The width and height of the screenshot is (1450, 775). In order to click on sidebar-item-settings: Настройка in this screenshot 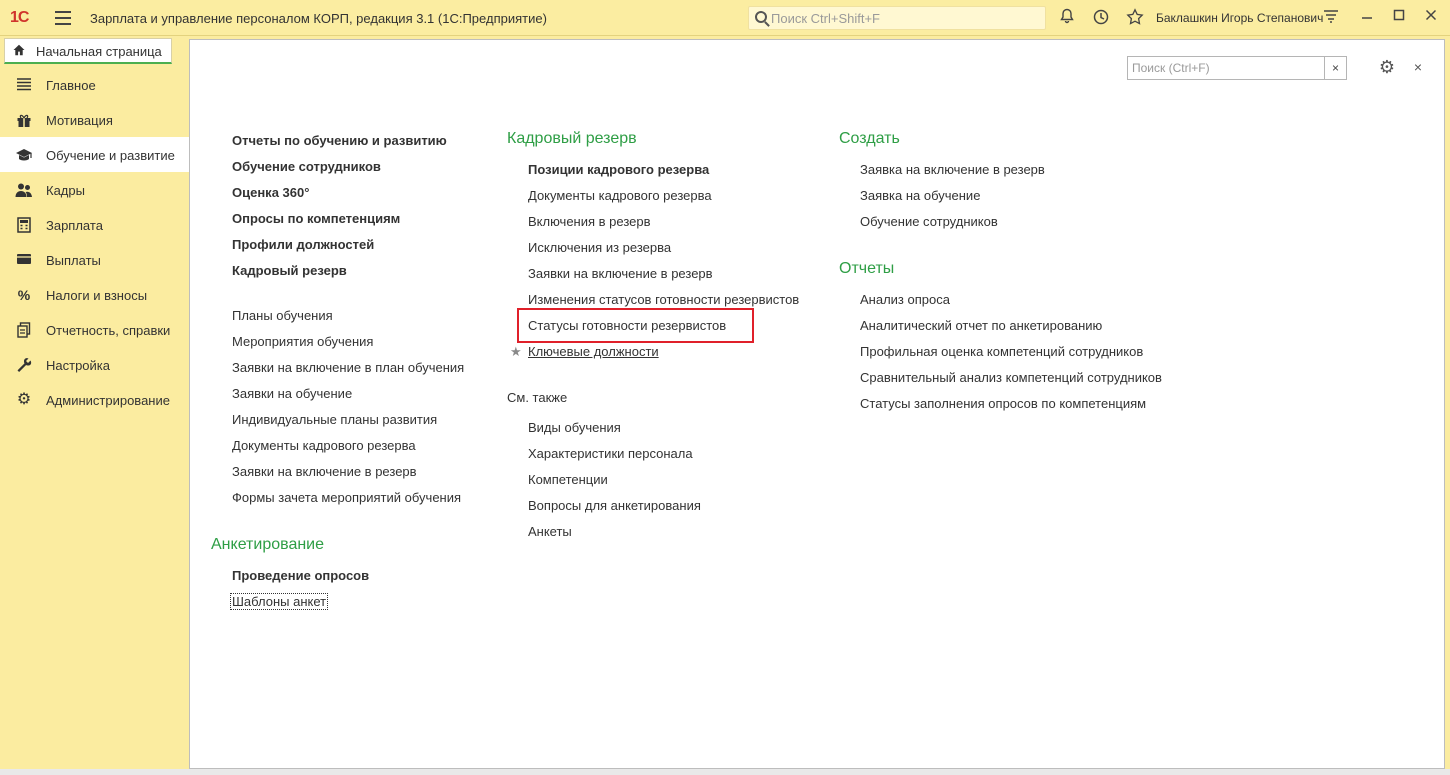, I will do `click(94, 364)`.